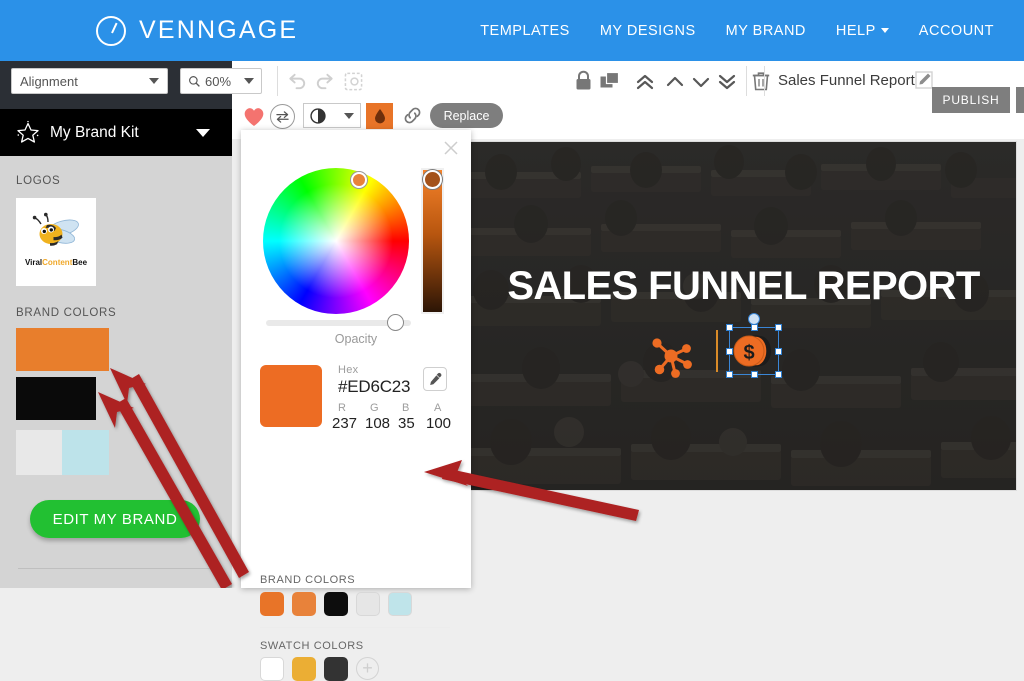 The width and height of the screenshot is (1024, 681). I want to click on resize-handle-nw, so click(729, 327).